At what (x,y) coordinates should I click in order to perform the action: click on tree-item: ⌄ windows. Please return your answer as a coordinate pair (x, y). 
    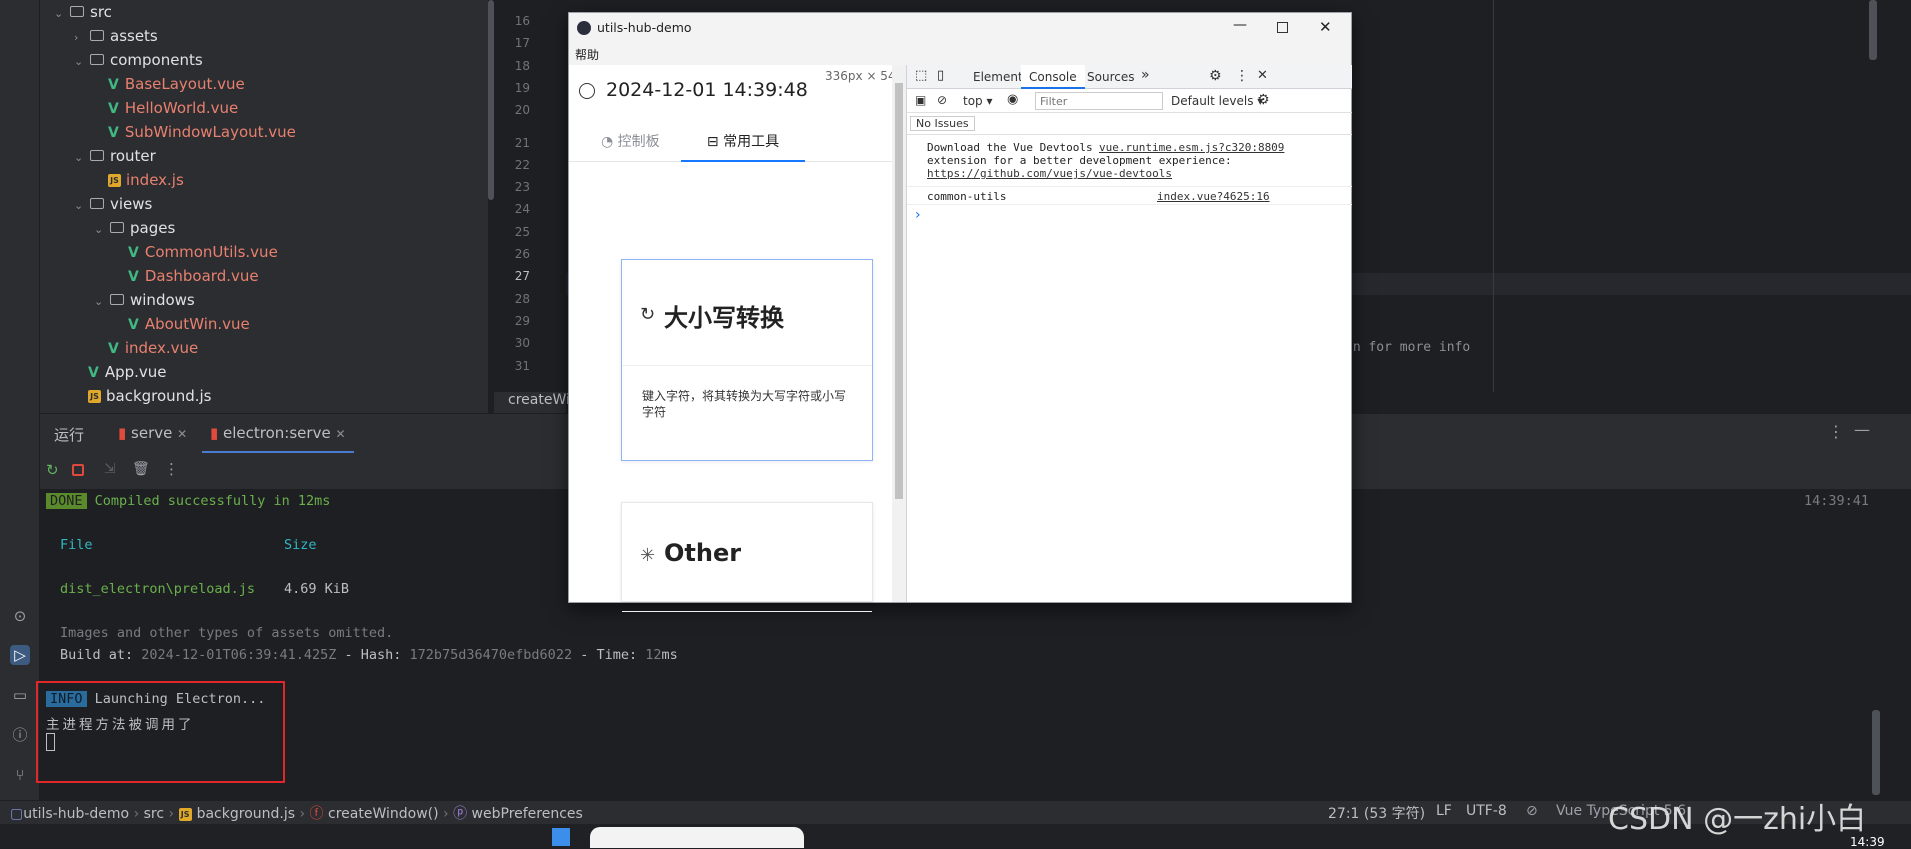
    Looking at the image, I should click on (144, 300).